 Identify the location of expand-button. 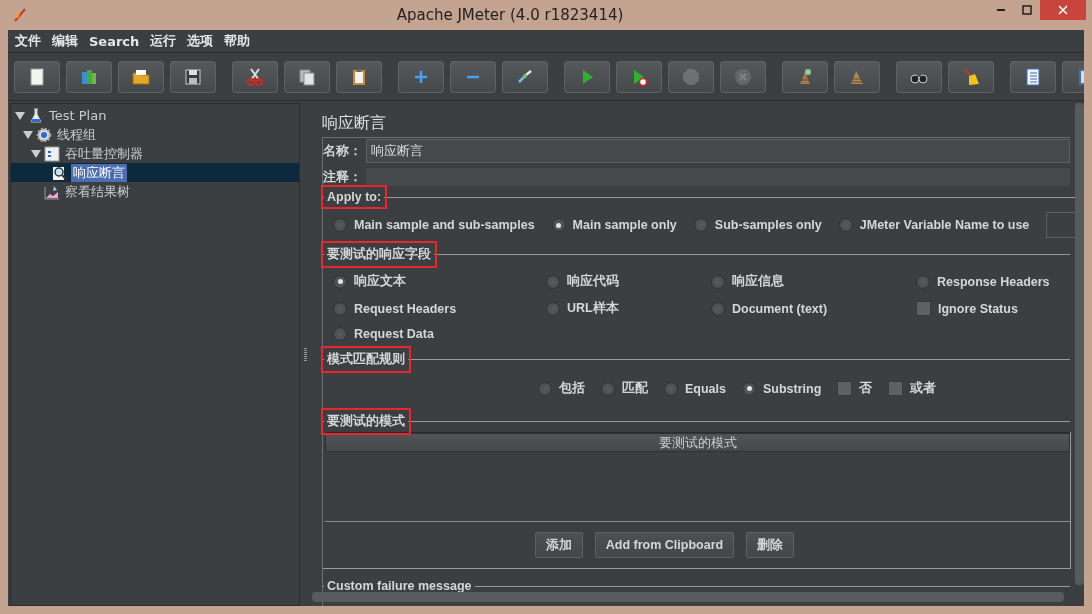
(421, 76).